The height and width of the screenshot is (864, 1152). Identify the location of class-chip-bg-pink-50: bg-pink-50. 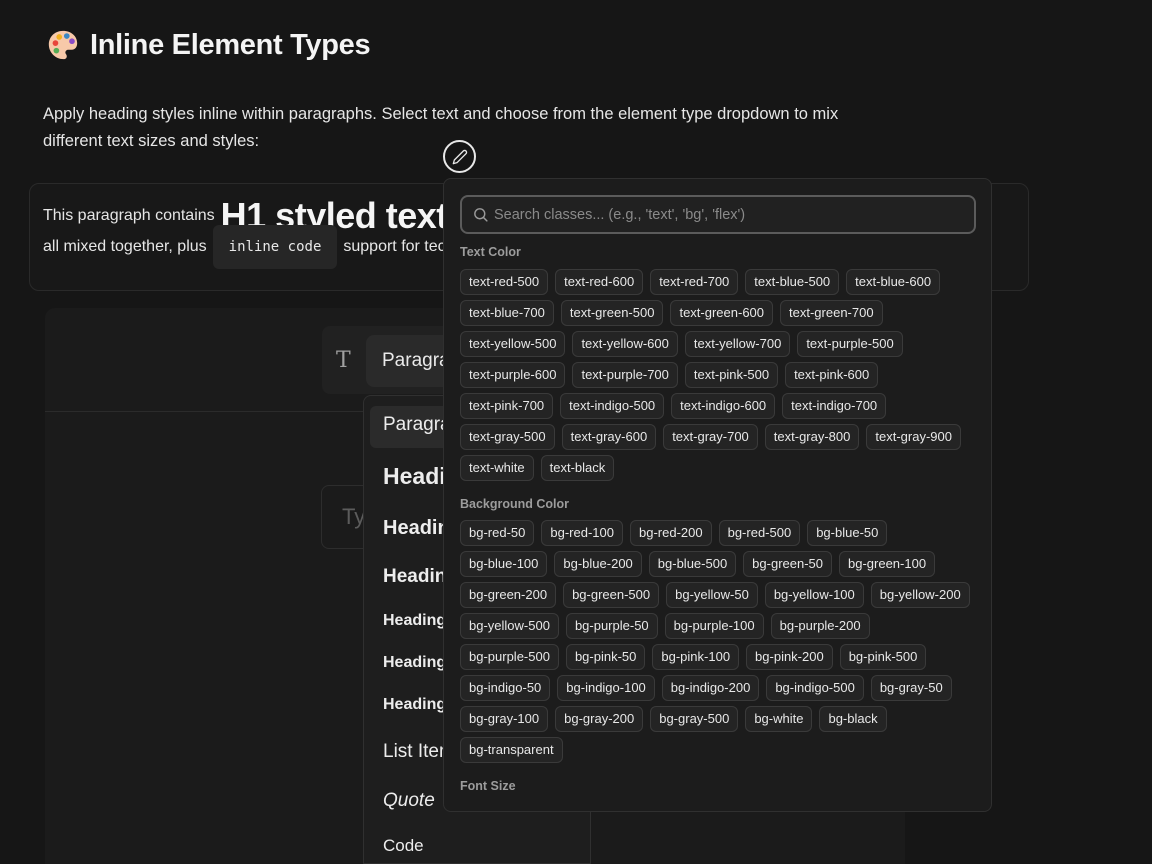
(605, 657).